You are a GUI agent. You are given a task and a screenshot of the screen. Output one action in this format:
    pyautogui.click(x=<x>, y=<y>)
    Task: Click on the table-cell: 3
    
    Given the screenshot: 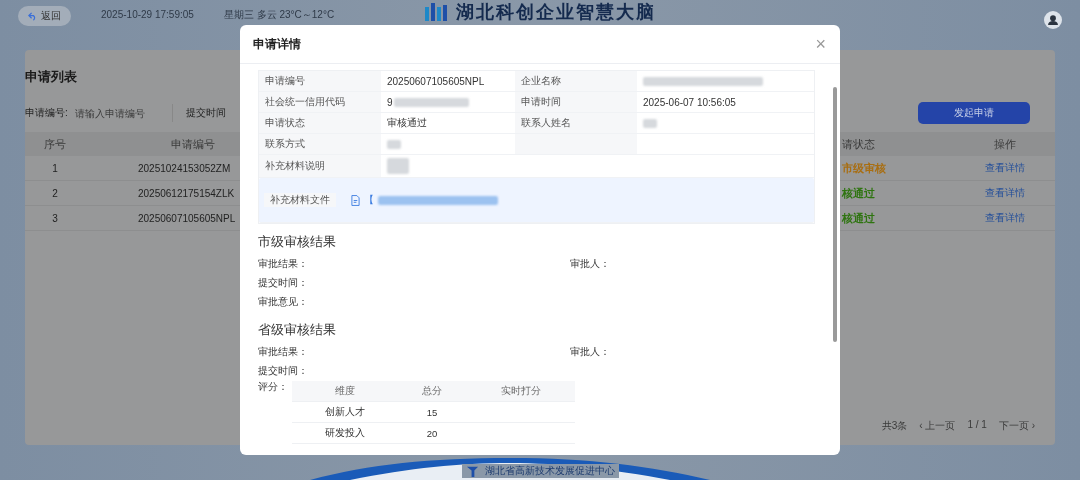 What is the action you would take?
    pyautogui.click(x=55, y=218)
    